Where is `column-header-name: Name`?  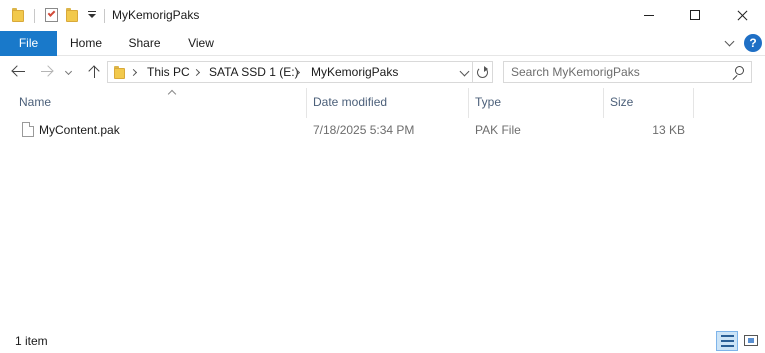 column-header-name: Name is located at coordinates (160, 103).